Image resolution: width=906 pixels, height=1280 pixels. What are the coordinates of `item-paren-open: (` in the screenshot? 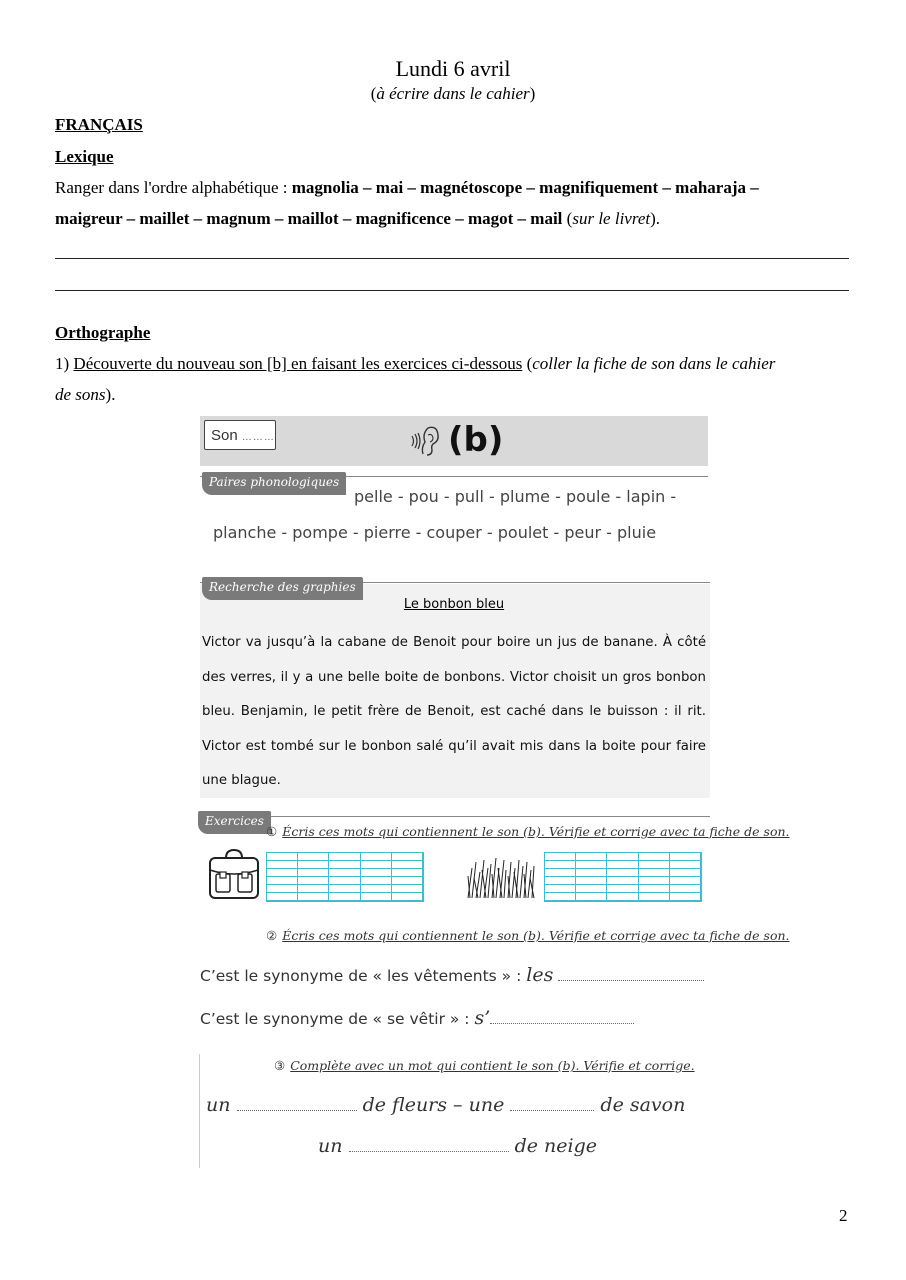 It's located at (527, 363).